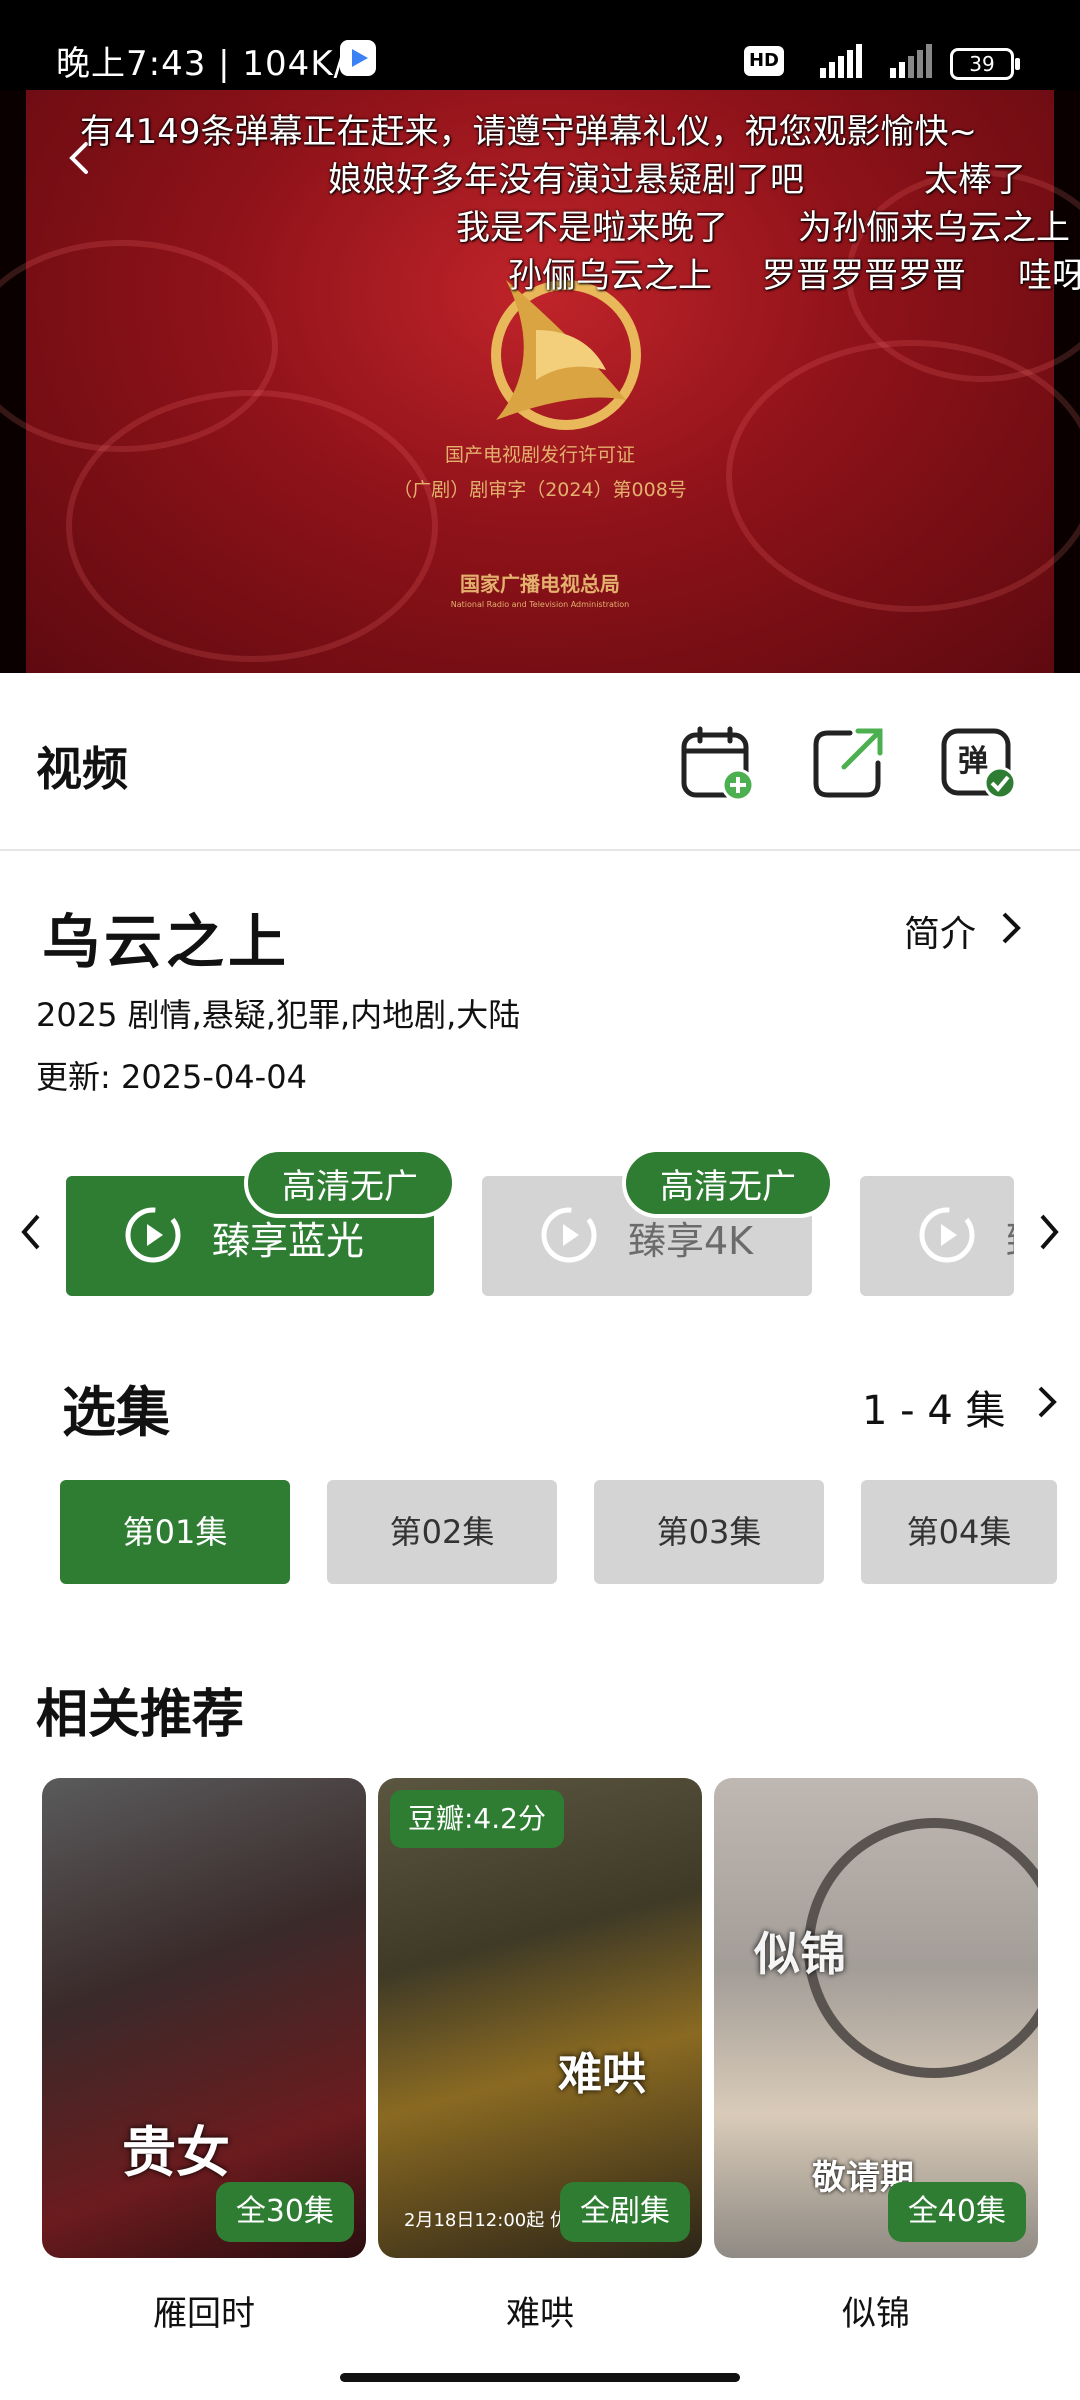 The width and height of the screenshot is (1080, 2400). What do you see at coordinates (956, 2212) in the screenshot?
I see `episode-count-badge: 全40集` at bounding box center [956, 2212].